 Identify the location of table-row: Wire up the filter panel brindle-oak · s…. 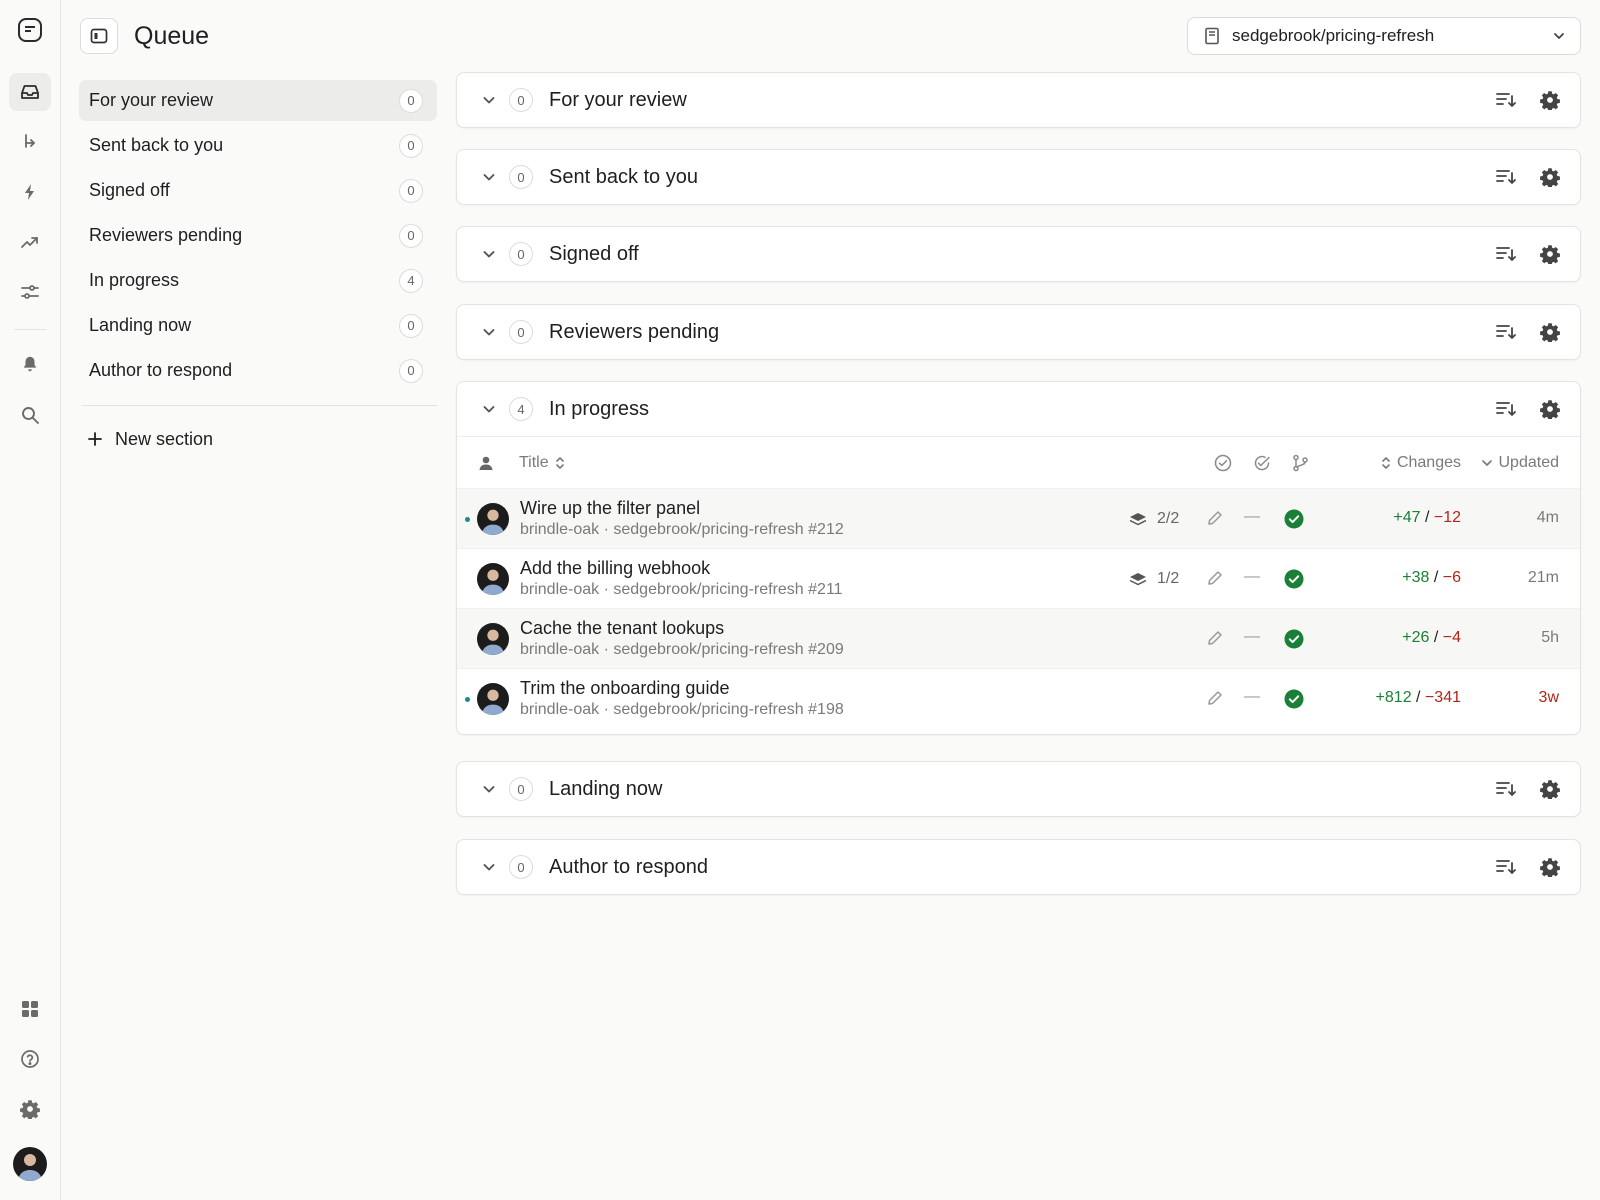
(1018, 518).